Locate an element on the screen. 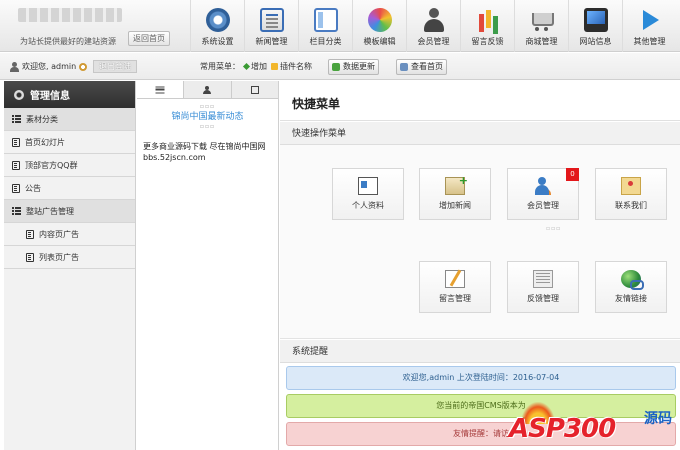 The width and height of the screenshot is (680, 450). quick-menu: 常用菜单： 增加 插件名称 is located at coordinates (256, 66).